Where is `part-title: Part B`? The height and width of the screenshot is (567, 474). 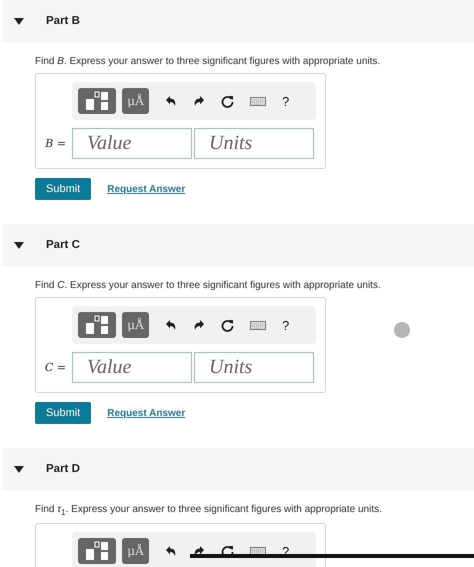
part-title: Part B is located at coordinates (63, 21).